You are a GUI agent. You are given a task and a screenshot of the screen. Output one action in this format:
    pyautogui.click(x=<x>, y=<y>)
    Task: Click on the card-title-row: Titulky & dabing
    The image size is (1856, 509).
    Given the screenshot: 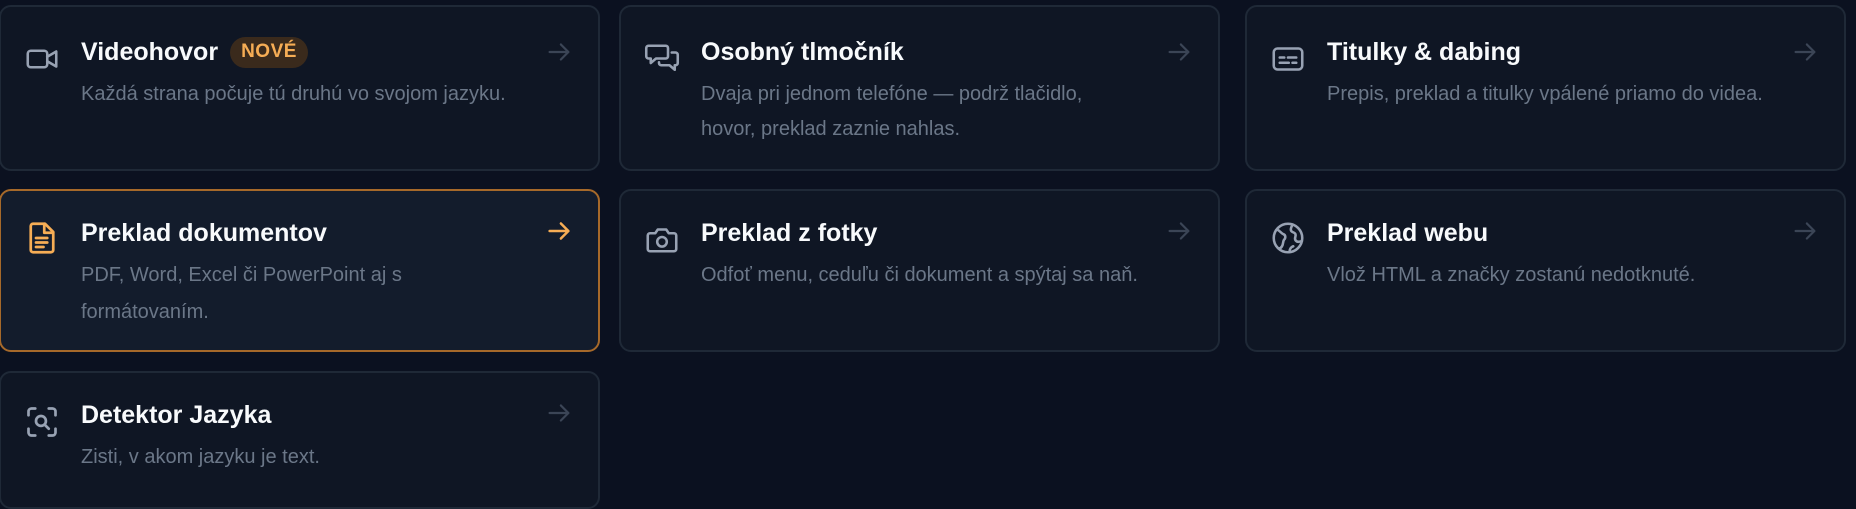 What is the action you would take?
    pyautogui.click(x=1424, y=52)
    